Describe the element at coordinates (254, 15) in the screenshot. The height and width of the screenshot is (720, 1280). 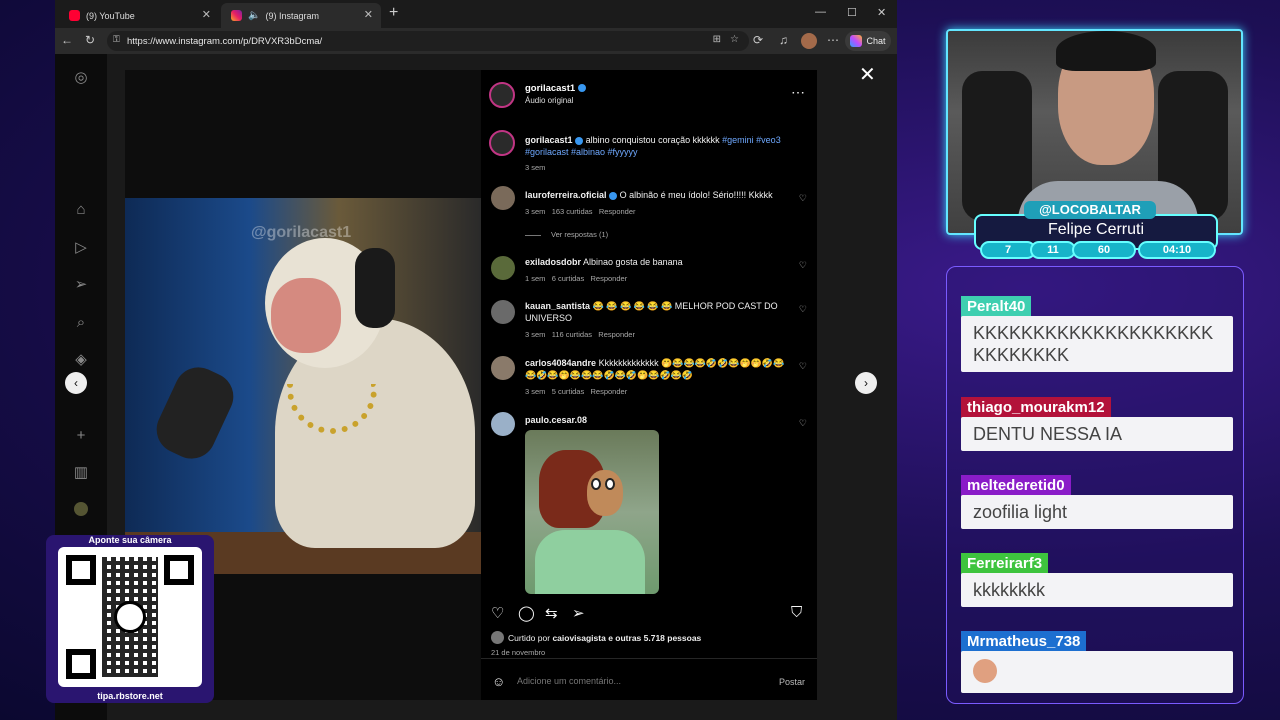
I see `speaker-icon: 🔈` at that location.